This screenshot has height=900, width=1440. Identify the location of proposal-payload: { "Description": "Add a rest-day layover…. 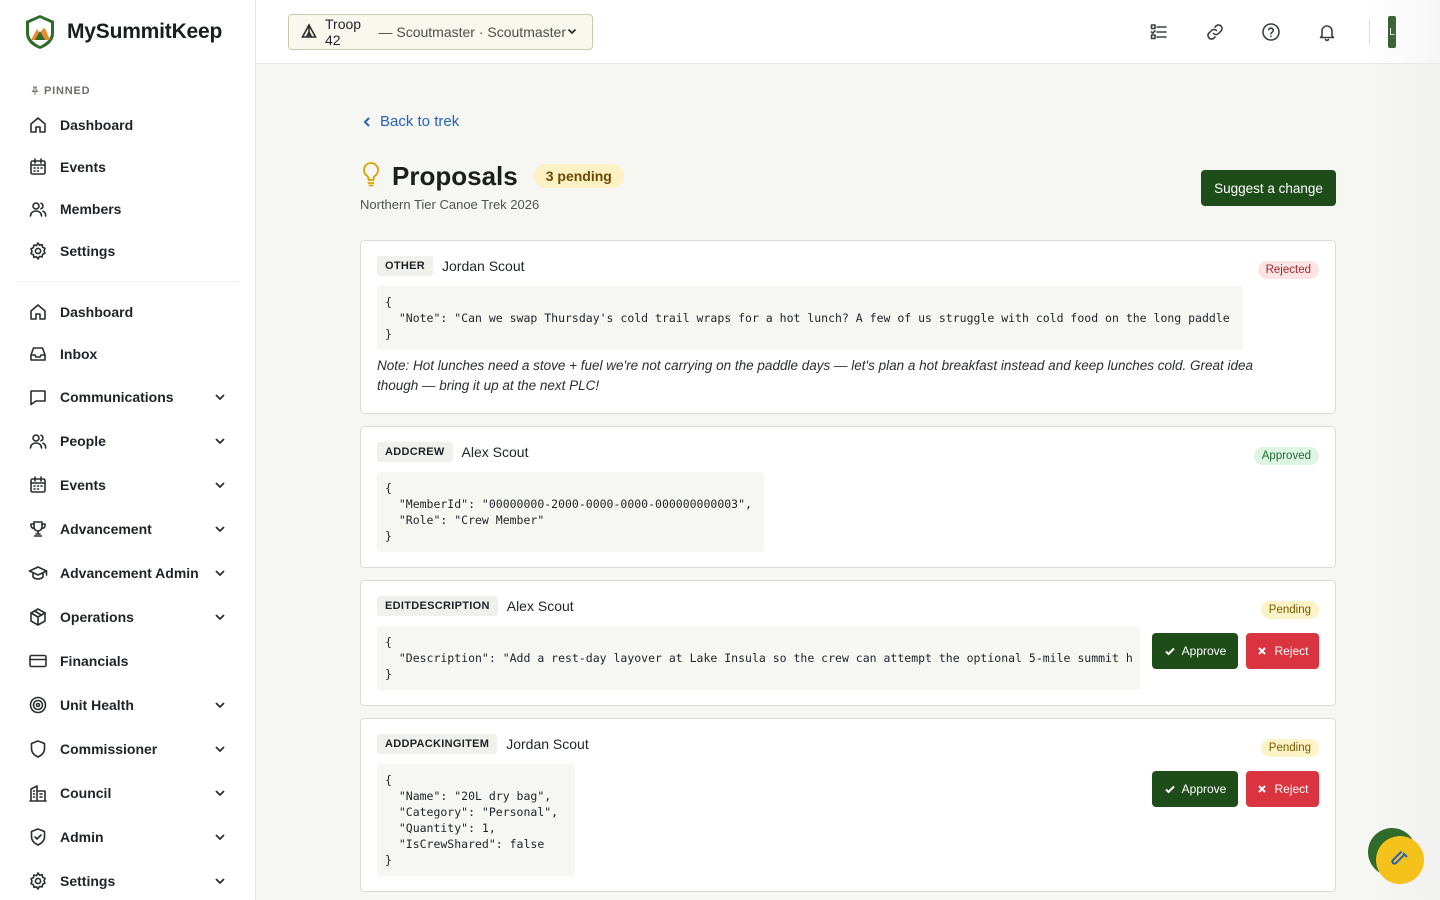
(758, 658).